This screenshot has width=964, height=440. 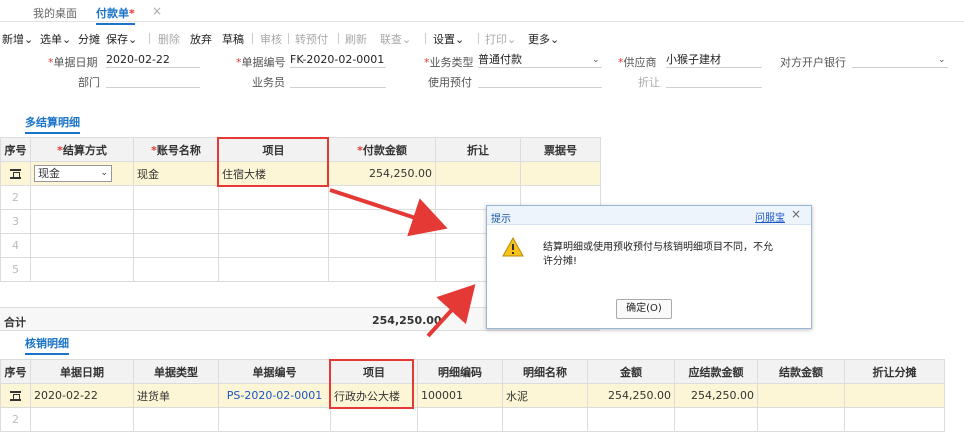 I want to click on dialog-message: 结算明细或使用预收预付与核销明细项目不同，不允, so click(x=658, y=247).